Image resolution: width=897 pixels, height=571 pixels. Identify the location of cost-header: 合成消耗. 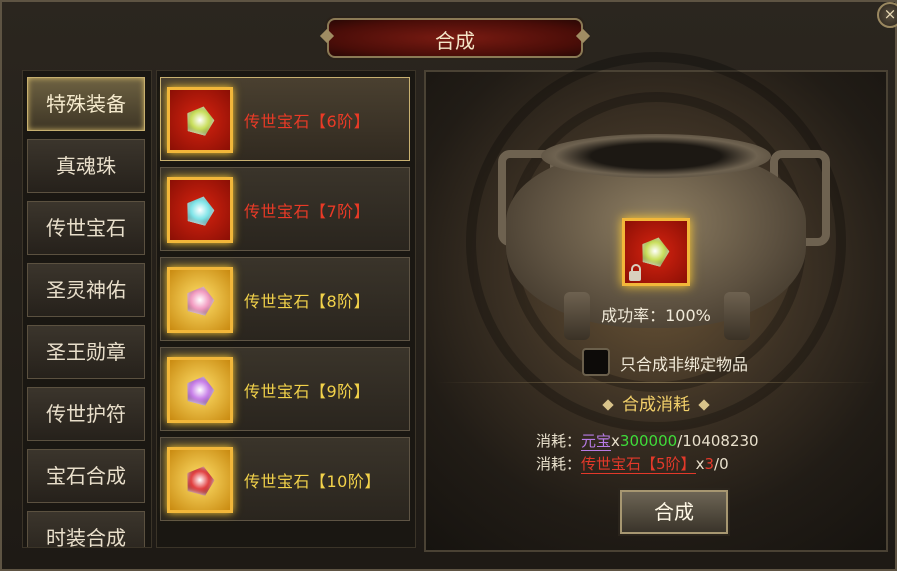
(656, 402).